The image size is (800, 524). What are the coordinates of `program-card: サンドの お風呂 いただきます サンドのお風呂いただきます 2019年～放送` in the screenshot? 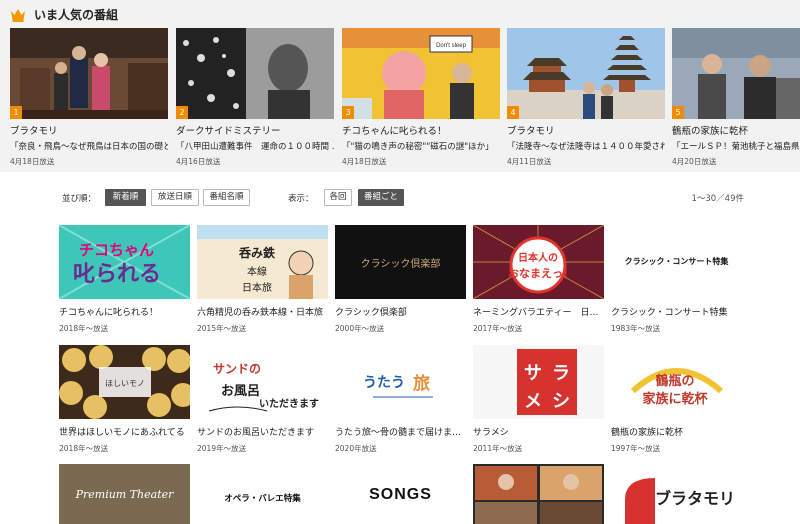 It's located at (262, 399).